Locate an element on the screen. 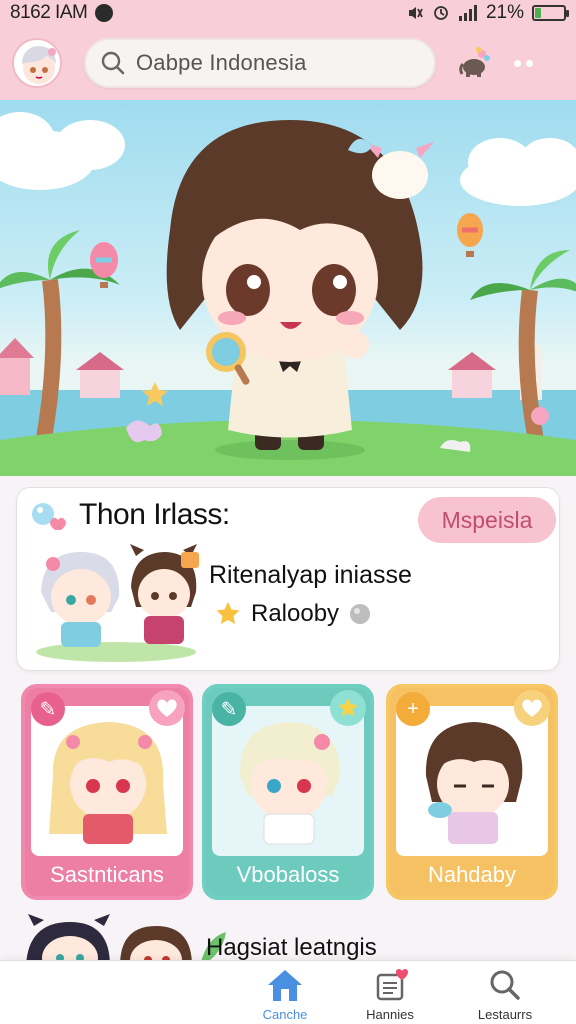 The width and height of the screenshot is (576, 1024). more-icon is located at coordinates (523, 63).